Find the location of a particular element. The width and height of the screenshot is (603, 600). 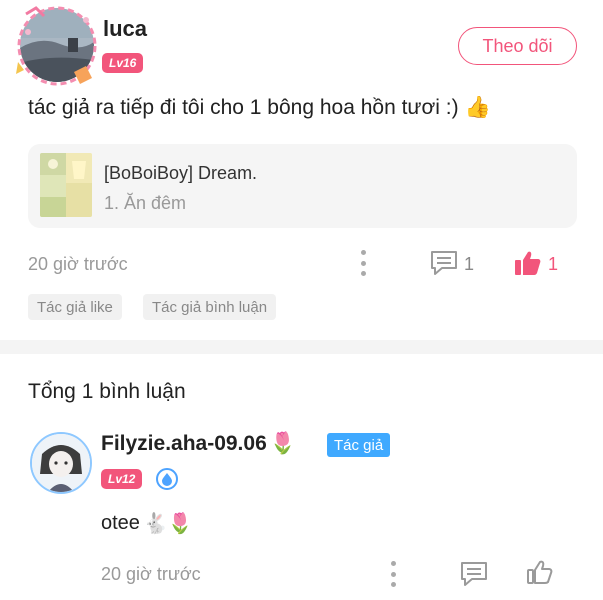

more-options-icon is located at coordinates (363, 263).